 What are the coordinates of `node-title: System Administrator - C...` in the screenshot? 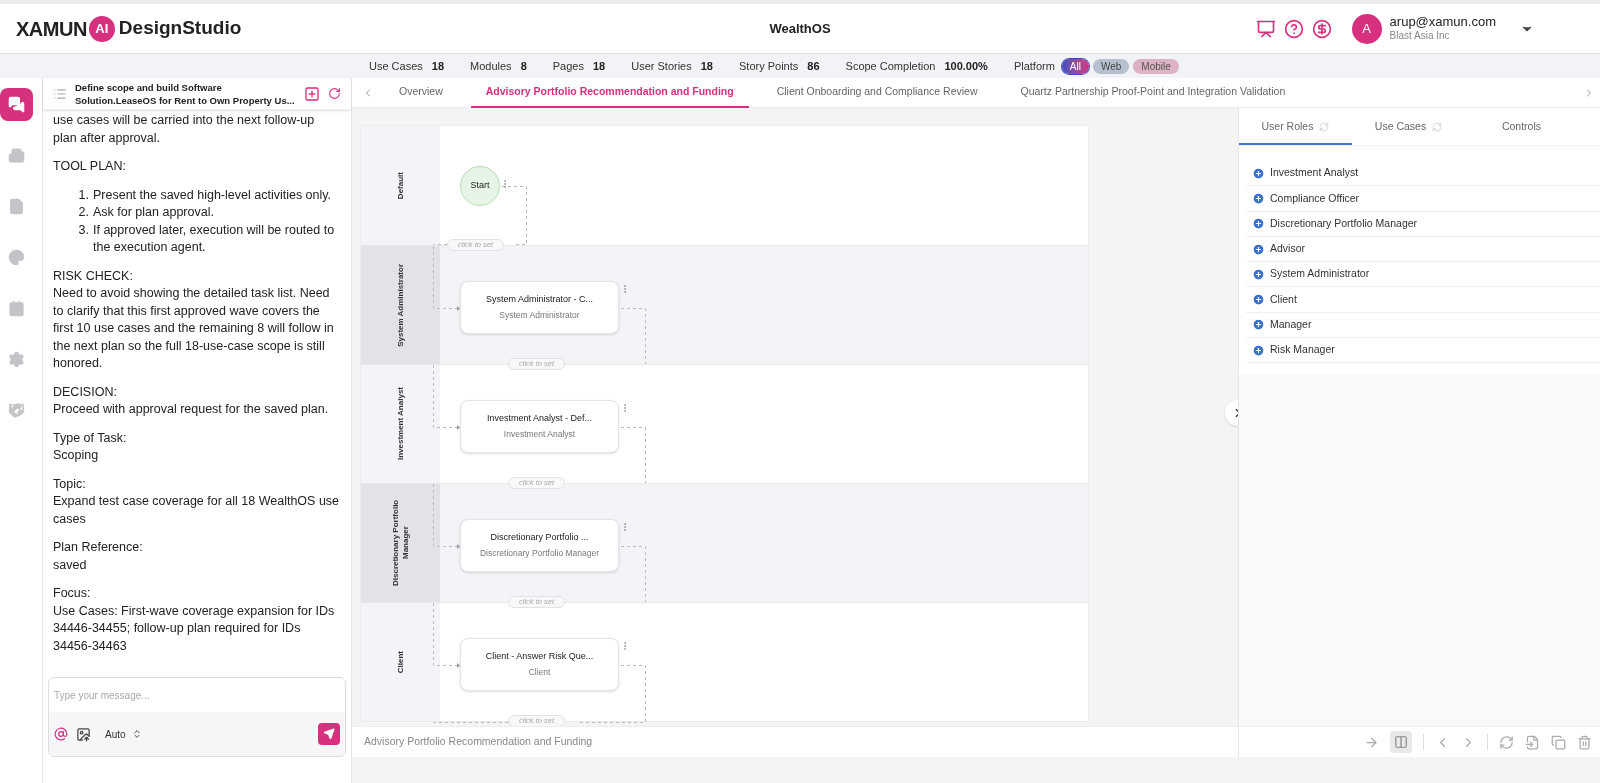 It's located at (539, 299).